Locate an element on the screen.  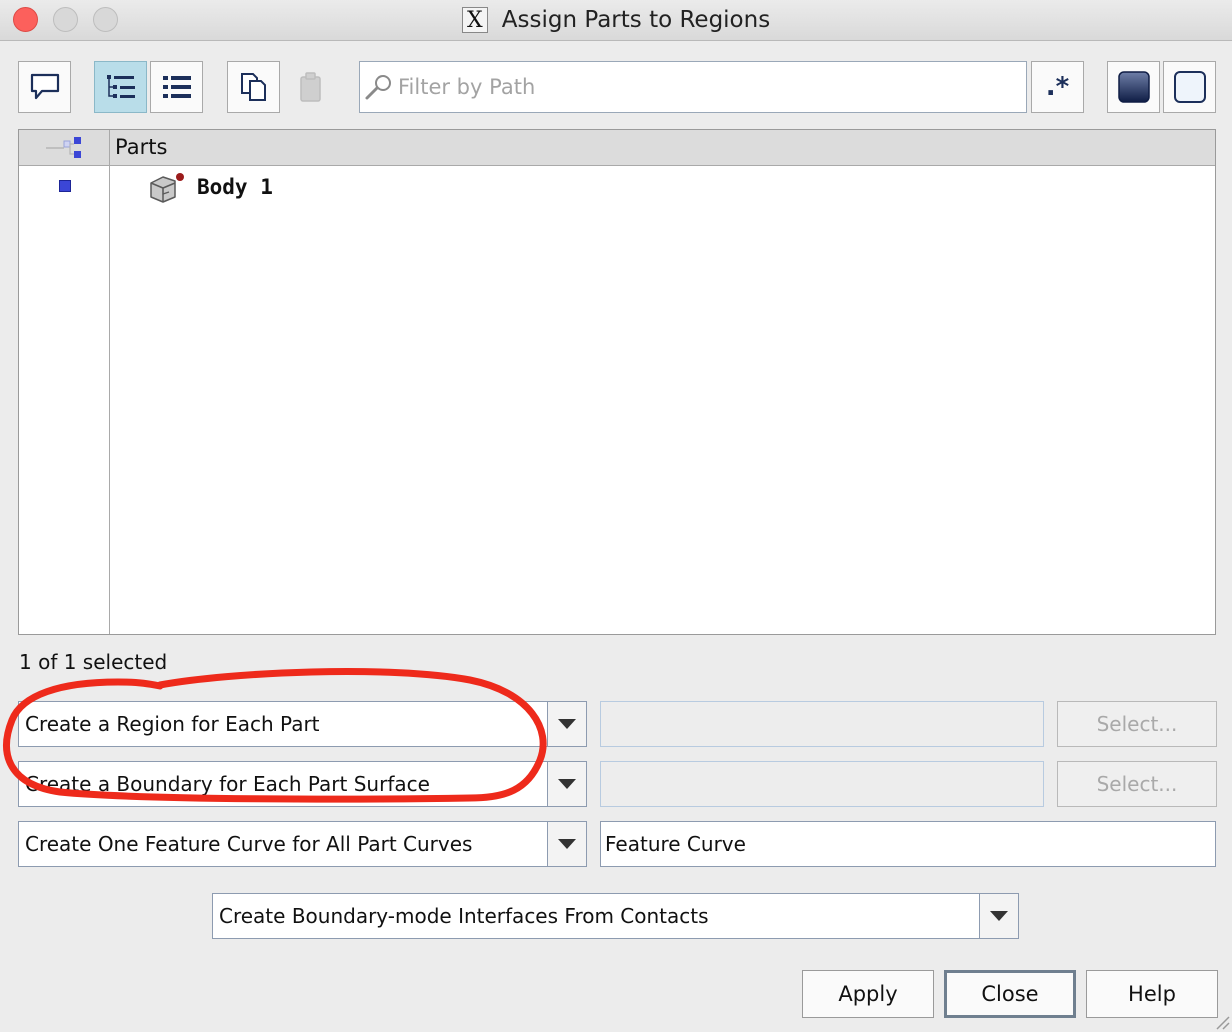
part-body-icon is located at coordinates (167, 188).